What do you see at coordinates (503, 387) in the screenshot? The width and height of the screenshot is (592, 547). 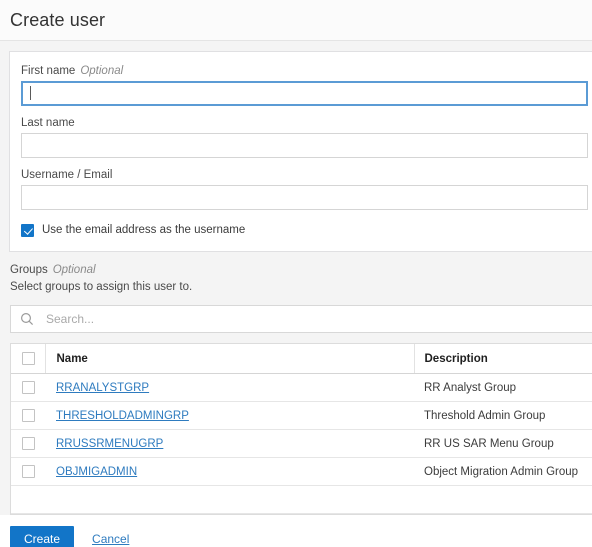 I see `row-description-cell: RR Analyst Group` at bounding box center [503, 387].